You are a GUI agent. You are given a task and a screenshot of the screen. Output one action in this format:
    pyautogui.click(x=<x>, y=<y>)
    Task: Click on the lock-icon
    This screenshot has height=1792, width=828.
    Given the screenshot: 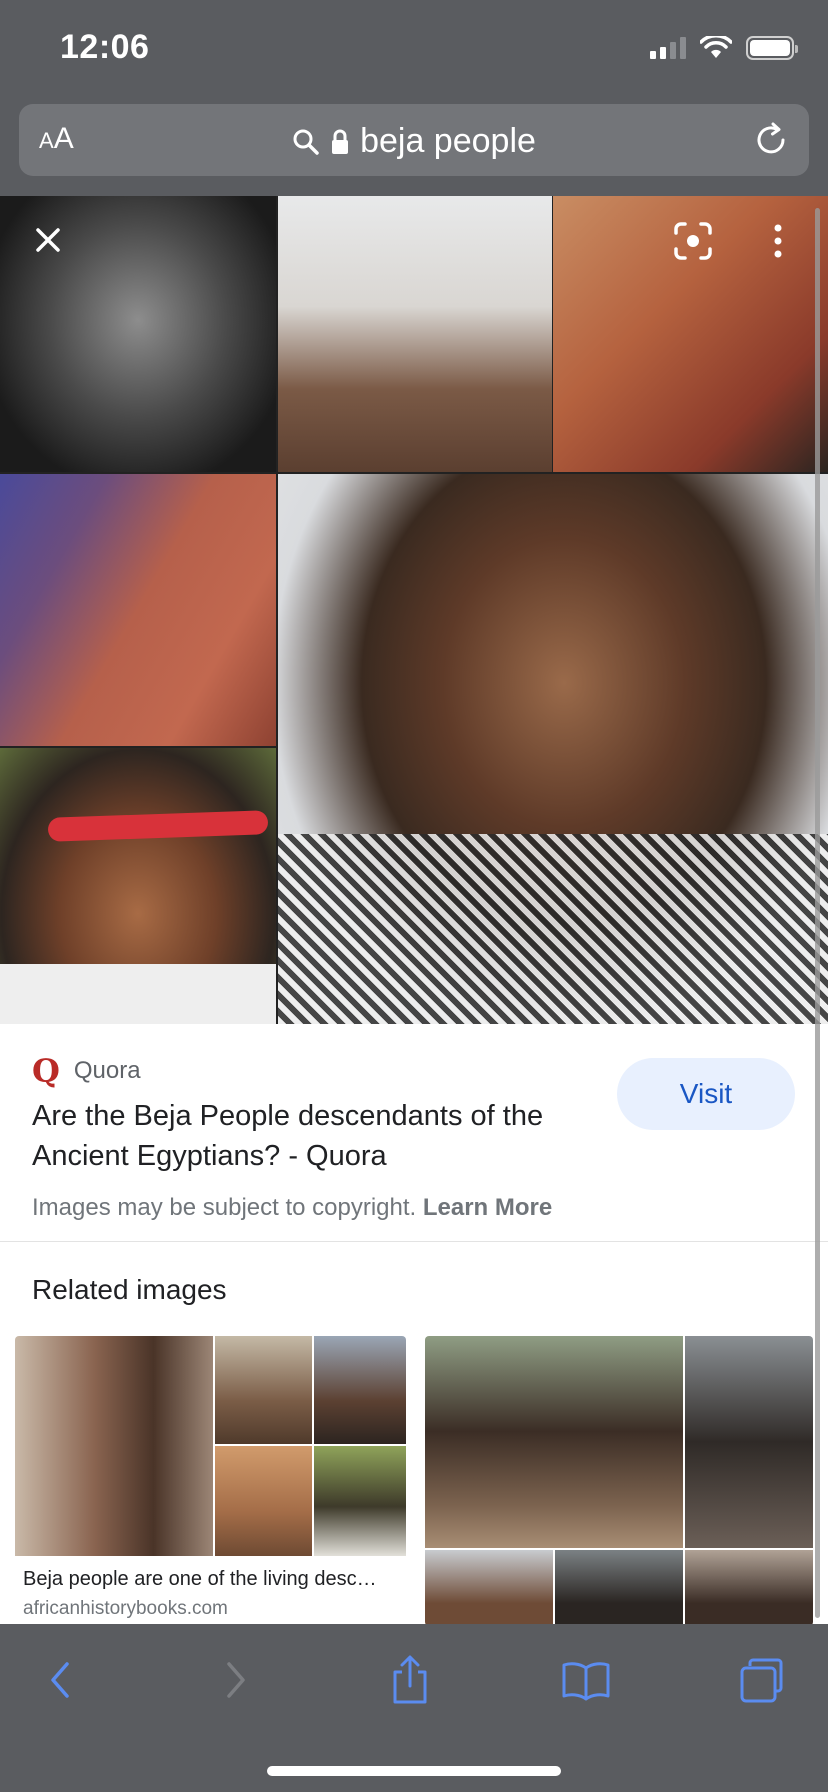 What is the action you would take?
    pyautogui.click(x=340, y=141)
    